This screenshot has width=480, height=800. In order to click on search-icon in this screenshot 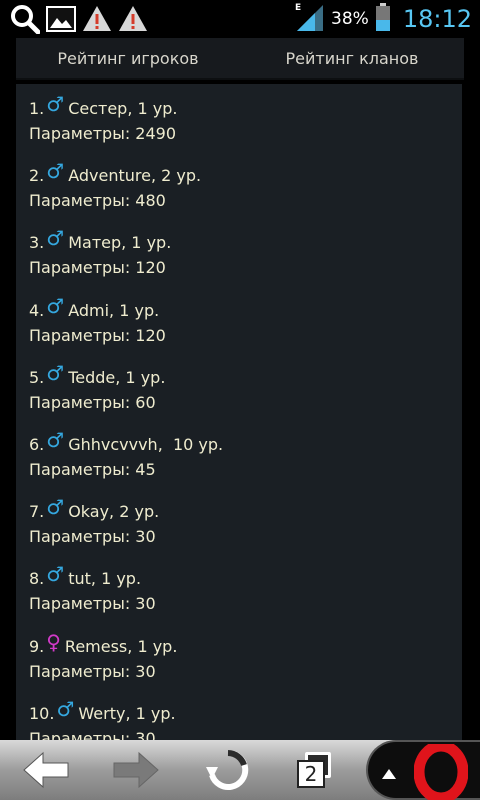, I will do `click(25, 19)`.